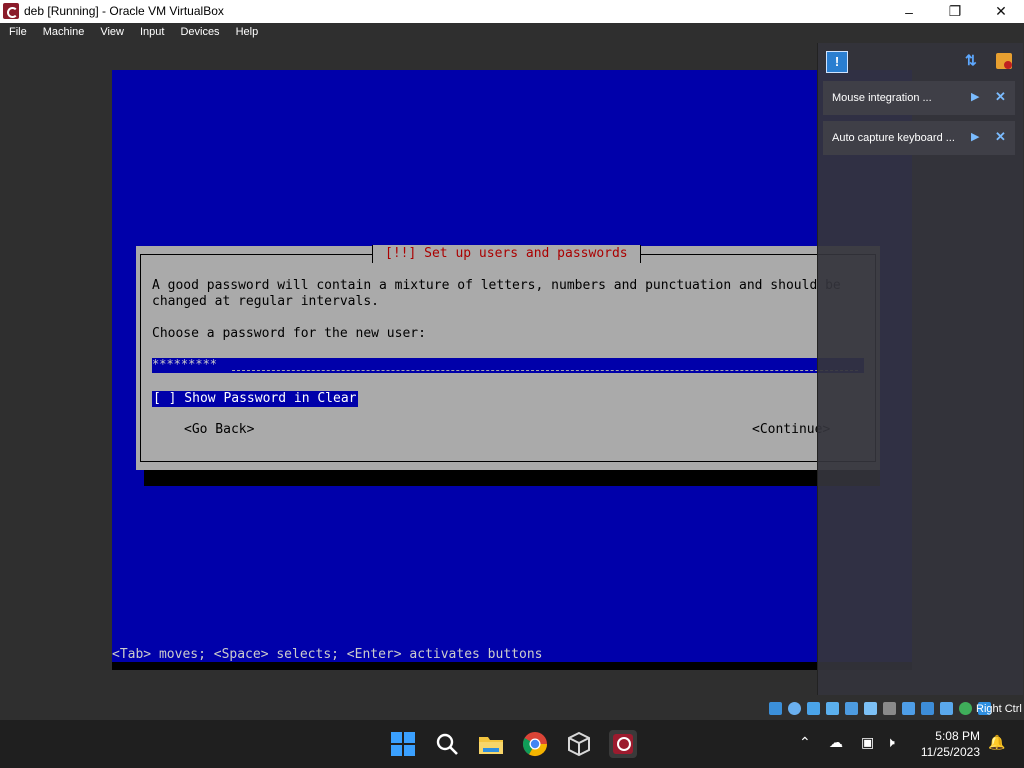 This screenshot has width=1024, height=768. I want to click on clock-time: 5:08 PM, so click(957, 736).